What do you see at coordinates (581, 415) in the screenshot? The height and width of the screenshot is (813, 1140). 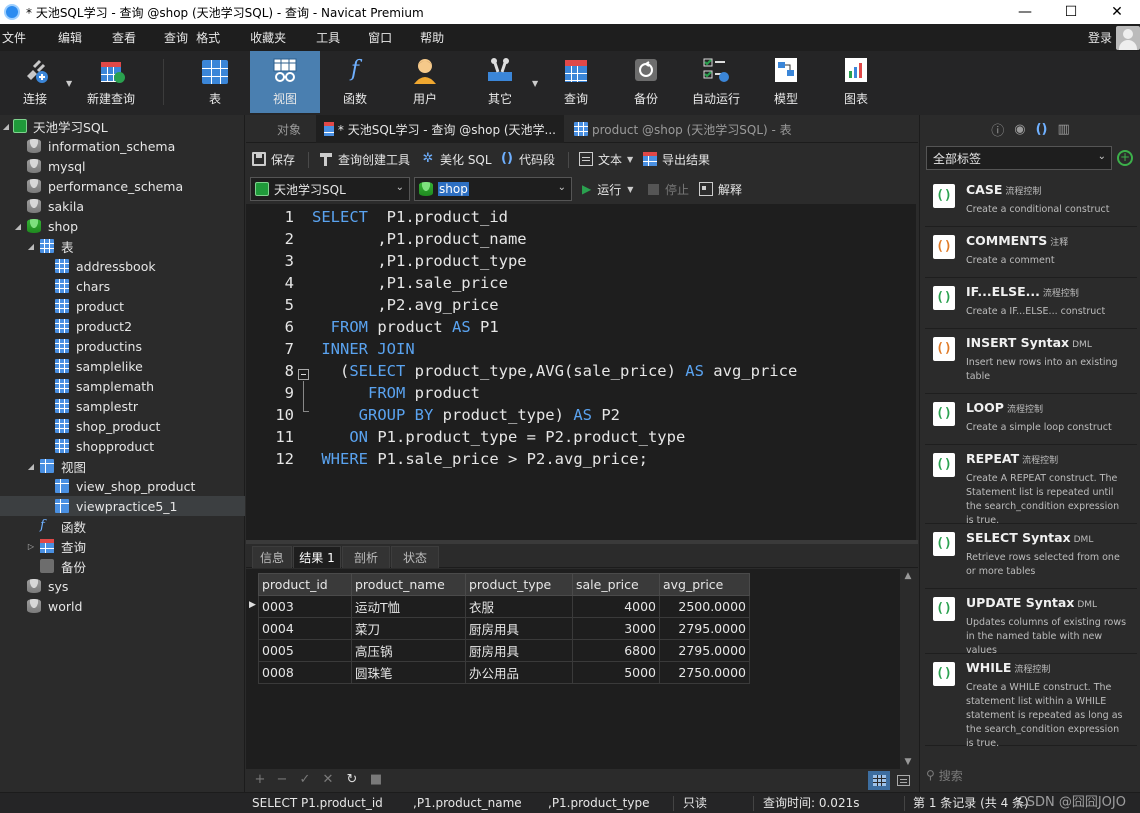 I see `code-line: 10 GROUP BY product_type) AS P2` at bounding box center [581, 415].